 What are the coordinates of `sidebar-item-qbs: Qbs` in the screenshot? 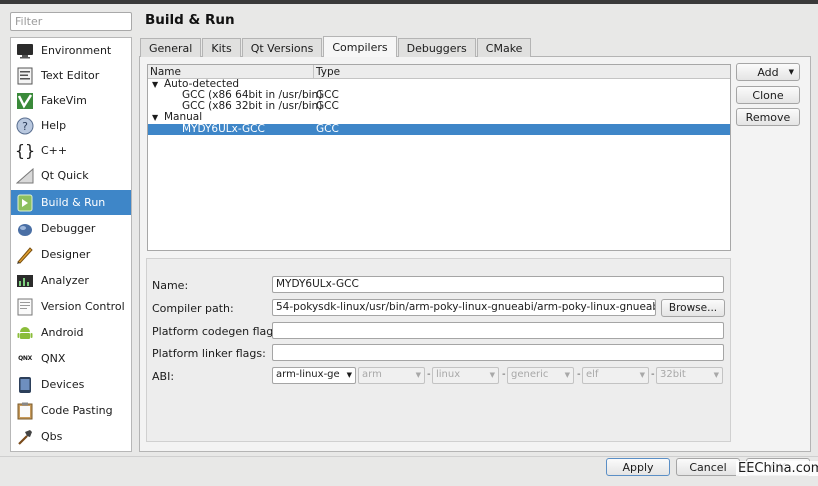 It's located at (71, 436).